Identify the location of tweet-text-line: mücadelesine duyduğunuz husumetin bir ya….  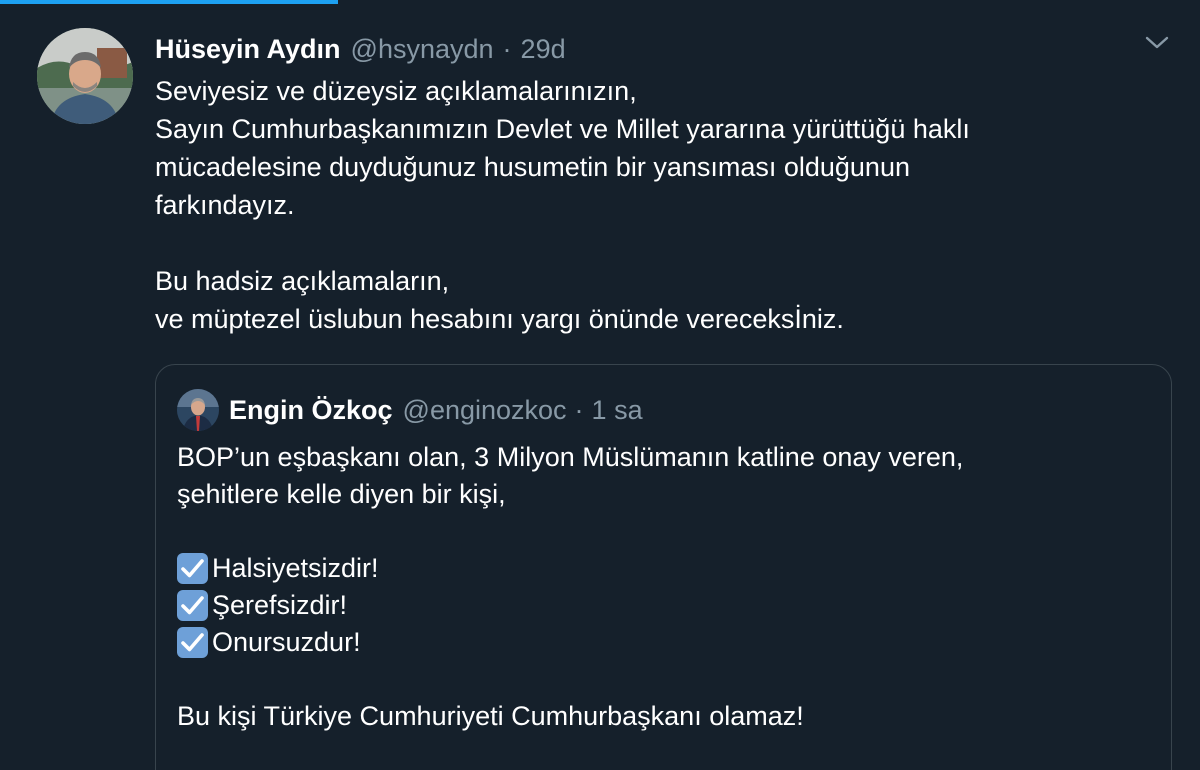
(532, 167).